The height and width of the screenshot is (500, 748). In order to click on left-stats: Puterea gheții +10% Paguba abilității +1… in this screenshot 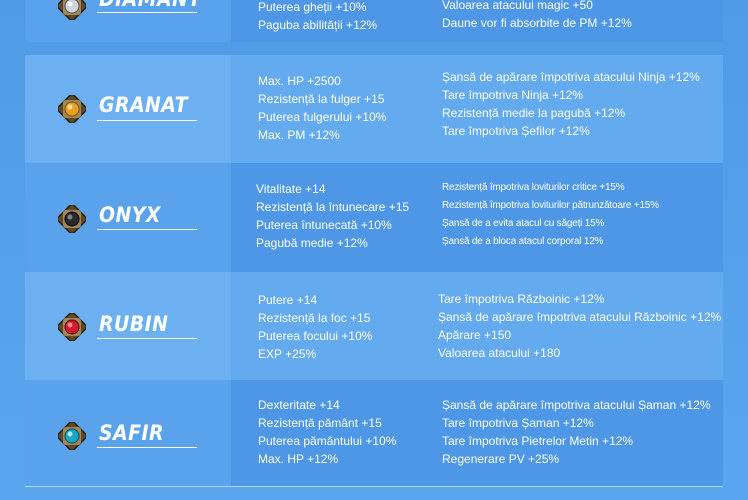, I will do `click(317, 17)`.